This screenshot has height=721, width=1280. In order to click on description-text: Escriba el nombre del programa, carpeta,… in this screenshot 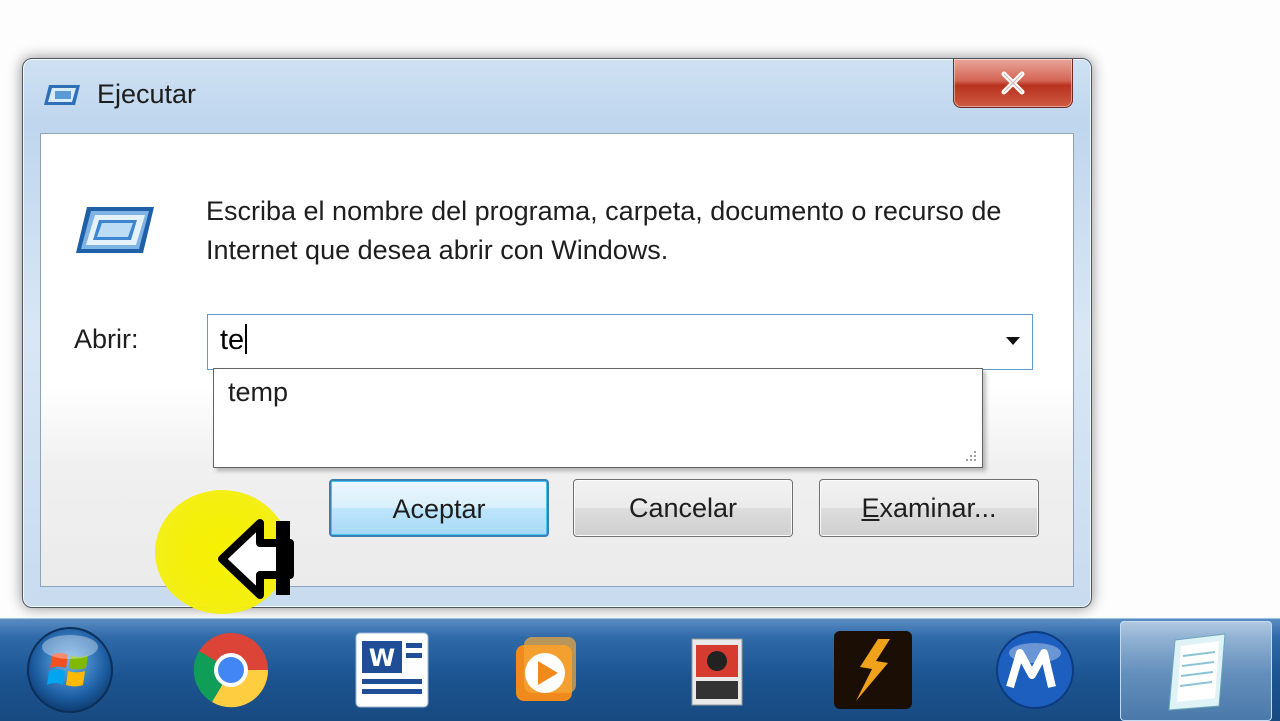, I will do `click(604, 230)`.